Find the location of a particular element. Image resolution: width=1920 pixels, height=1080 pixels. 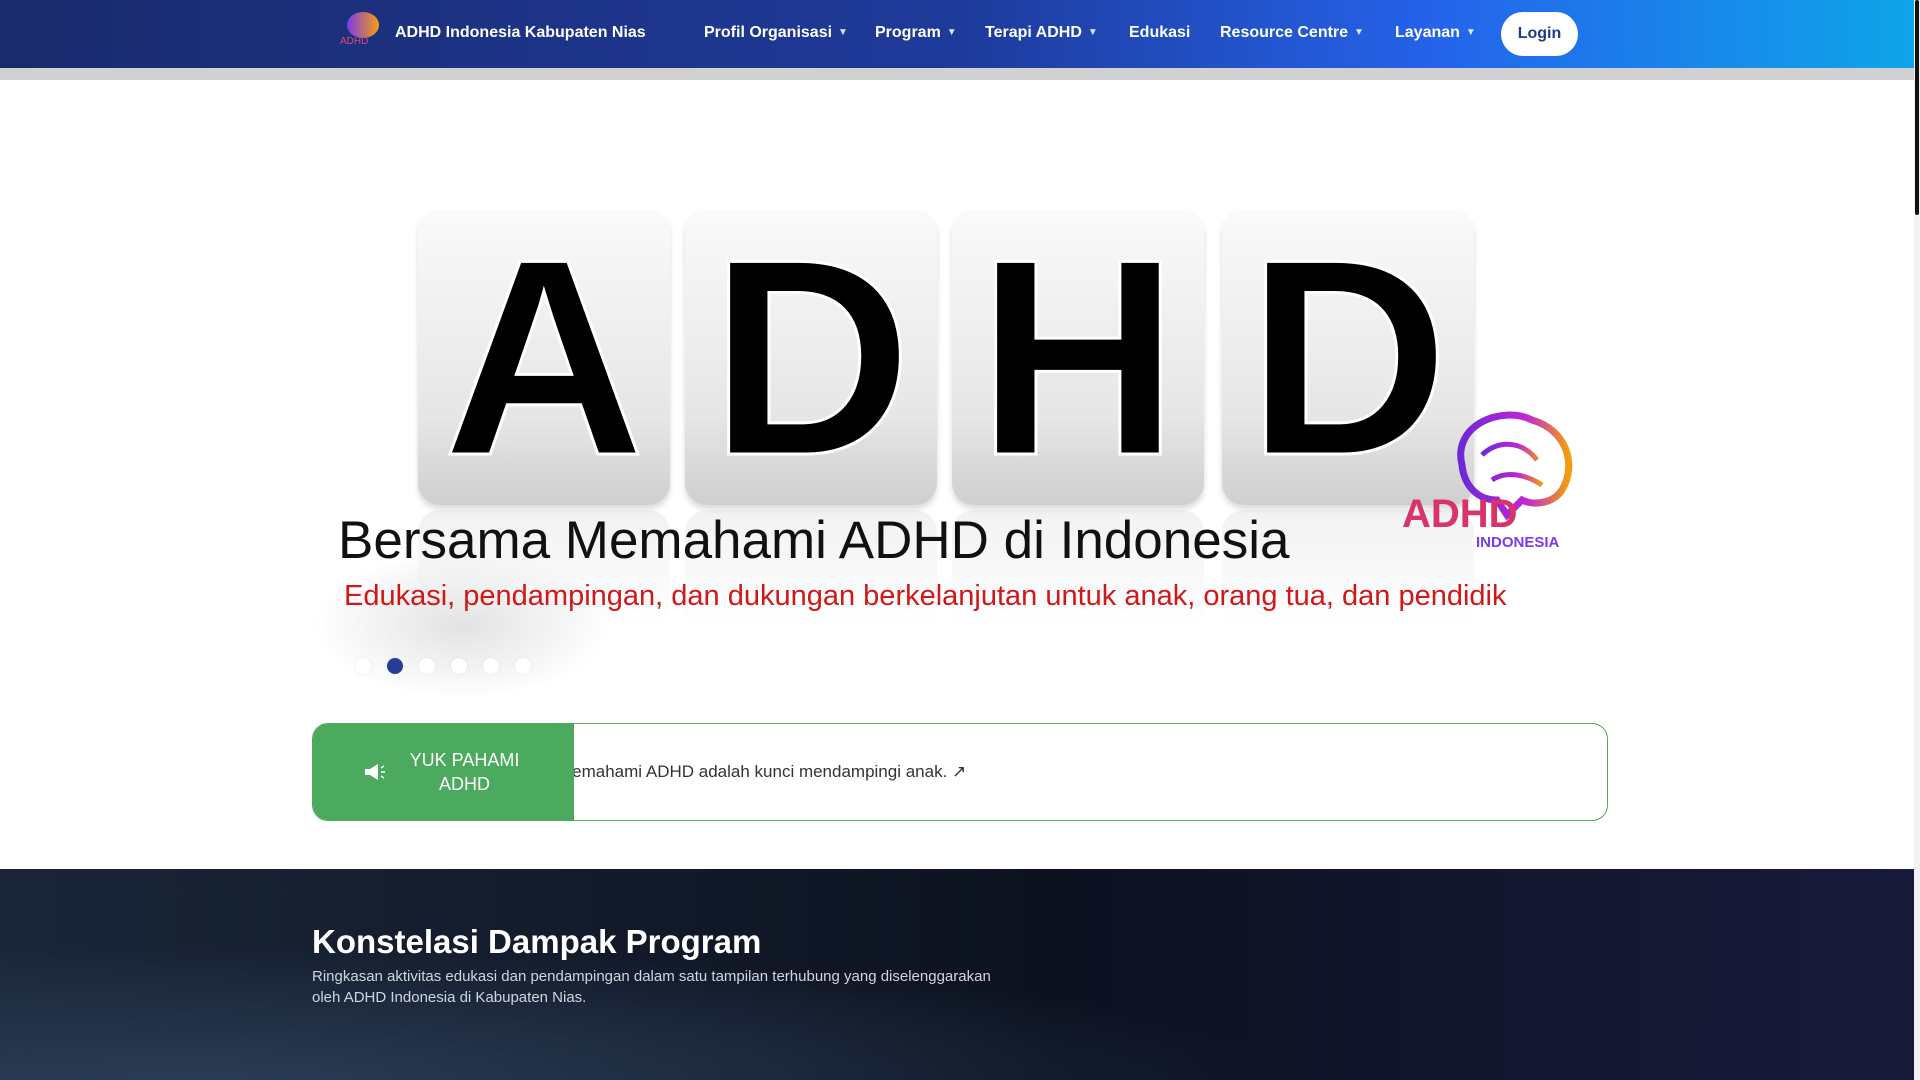

megaphone-icon is located at coordinates (374, 772).